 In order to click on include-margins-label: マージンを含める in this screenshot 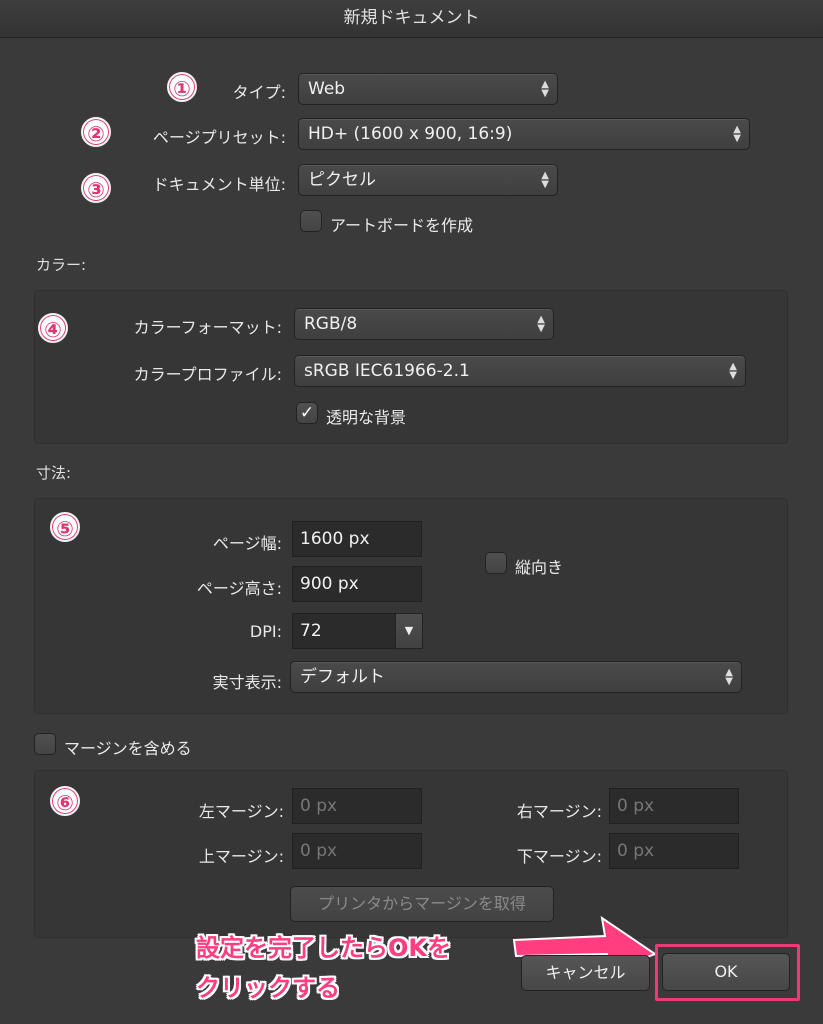, I will do `click(128, 748)`.